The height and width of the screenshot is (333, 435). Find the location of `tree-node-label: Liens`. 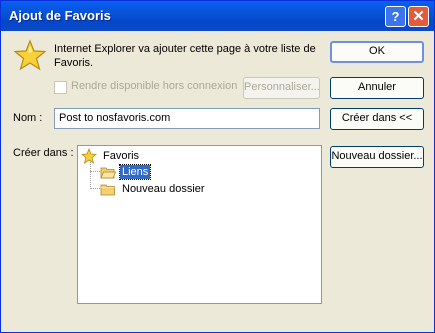

tree-node-label: Liens is located at coordinates (135, 172).